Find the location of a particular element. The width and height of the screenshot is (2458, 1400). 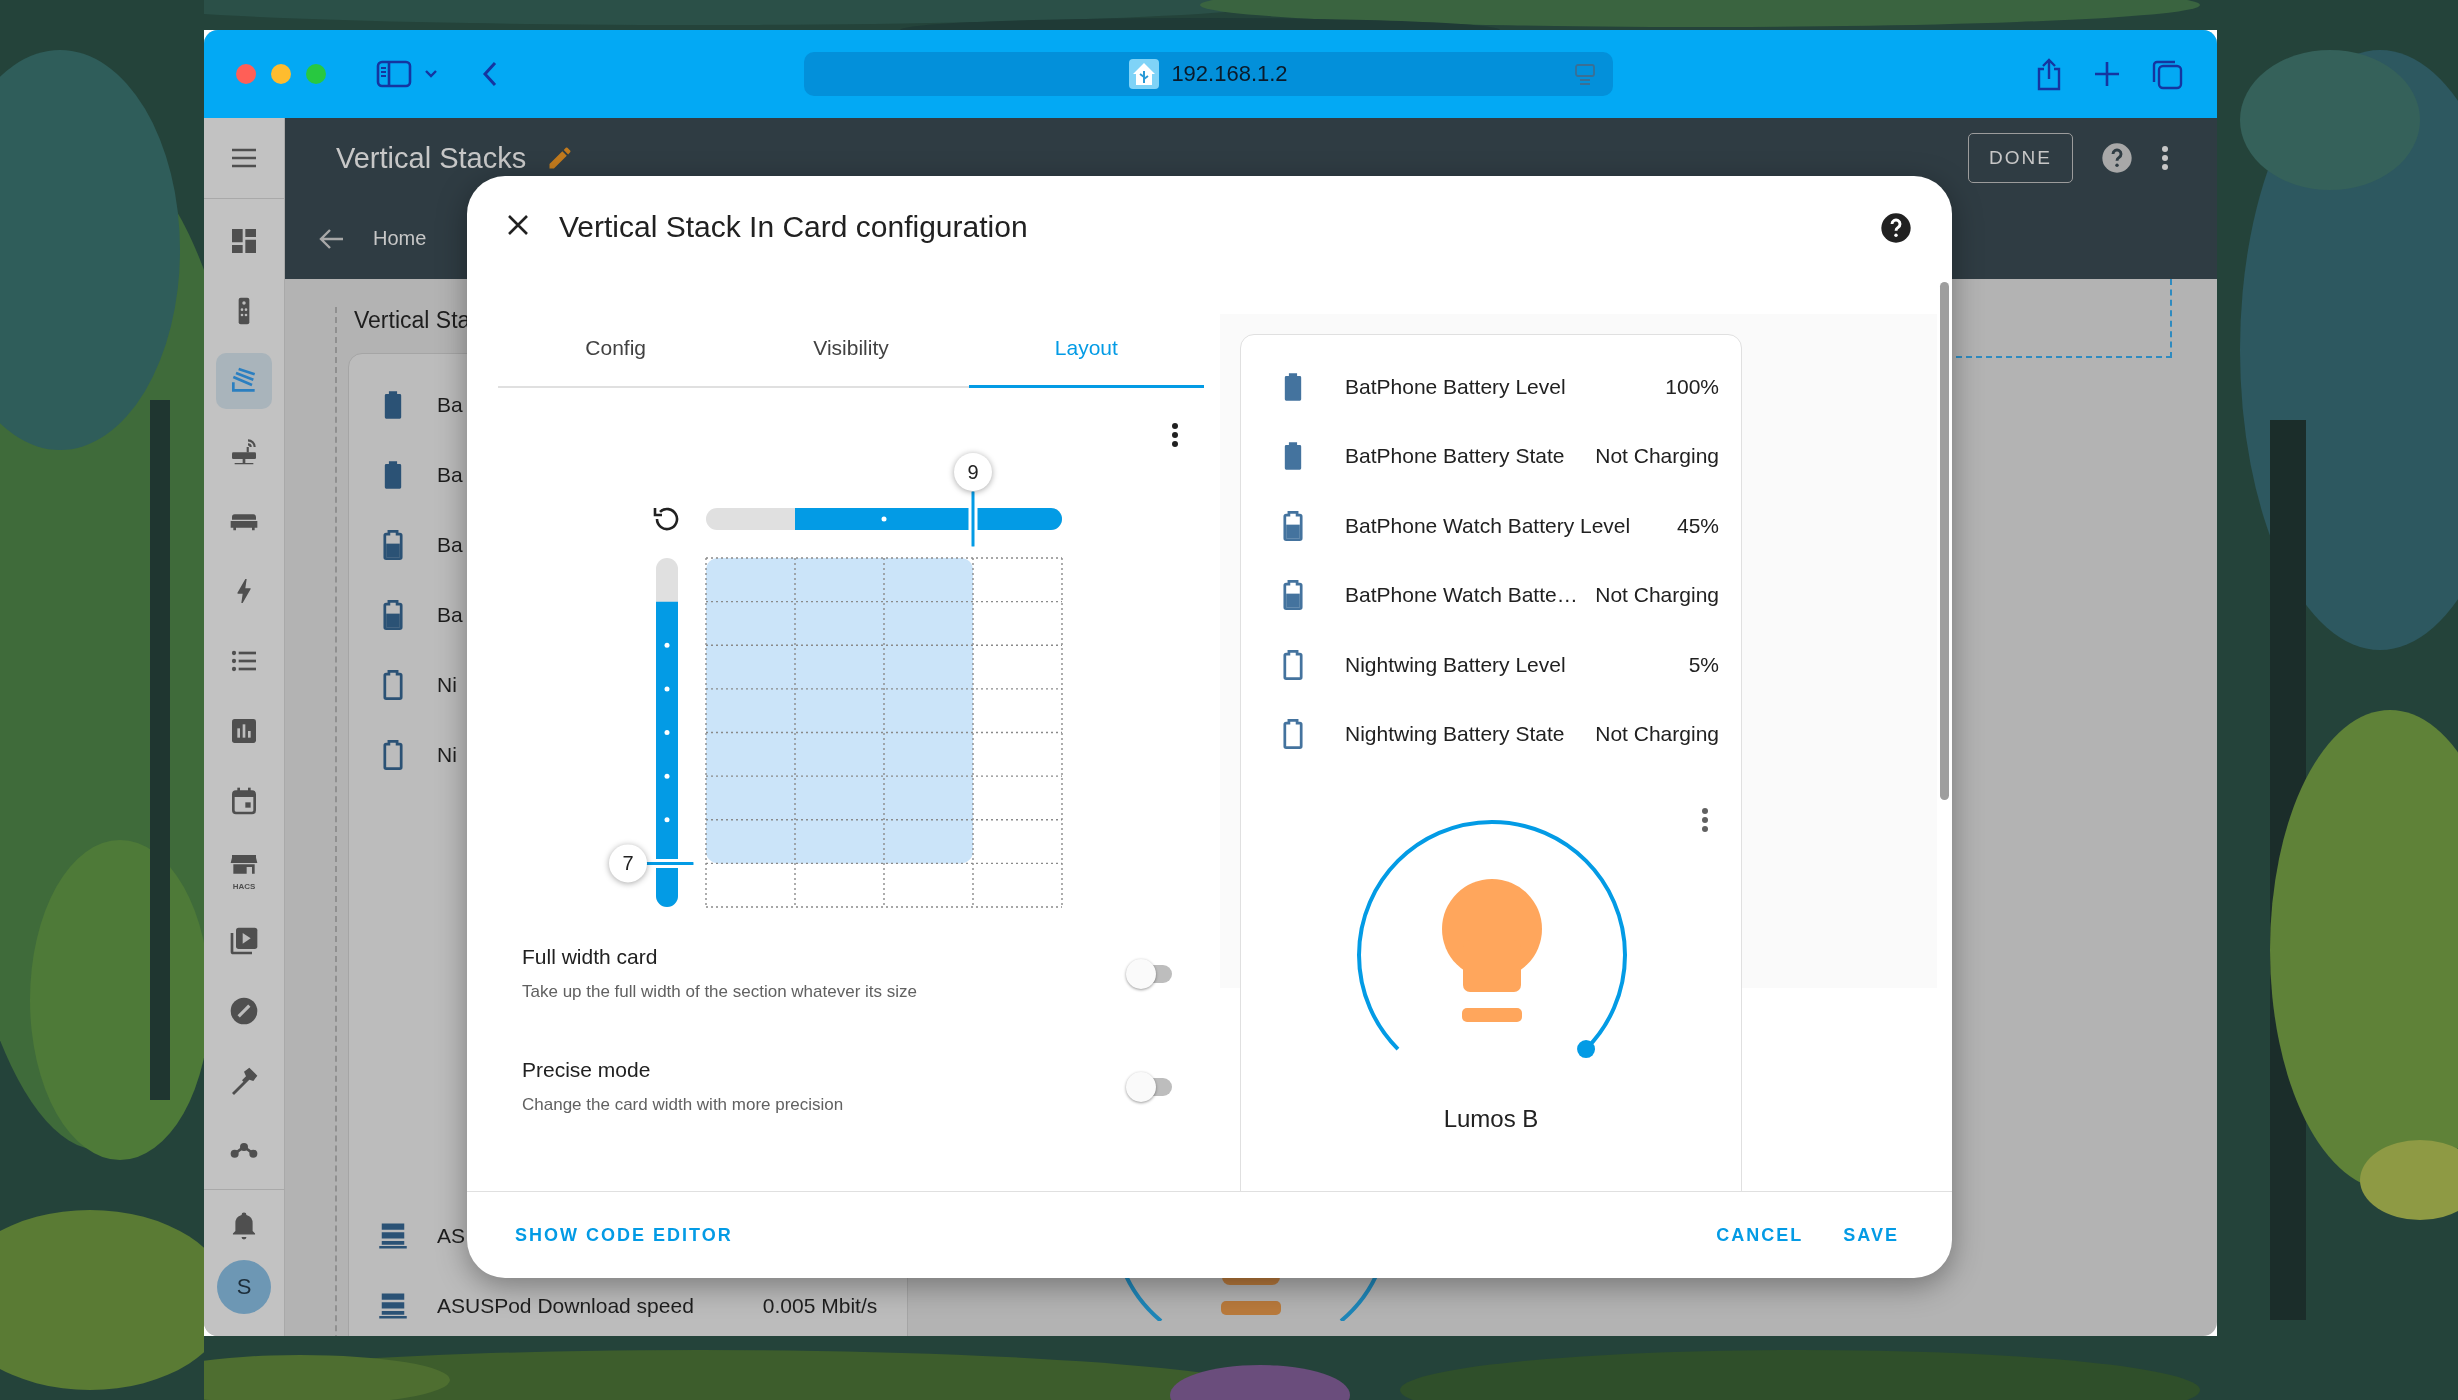

back-arrow-icon is located at coordinates (332, 238).